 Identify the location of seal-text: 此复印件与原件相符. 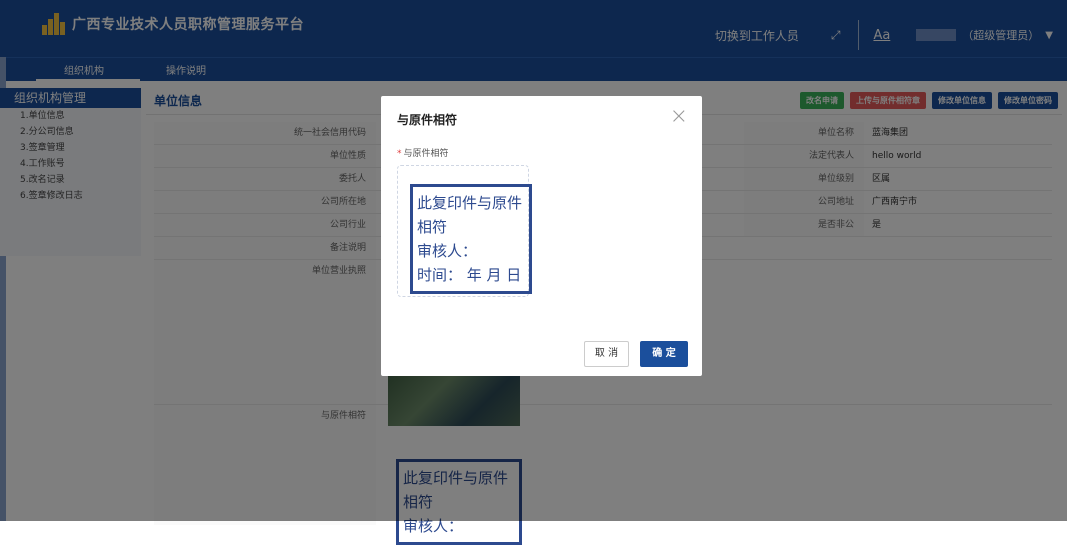
(470, 215).